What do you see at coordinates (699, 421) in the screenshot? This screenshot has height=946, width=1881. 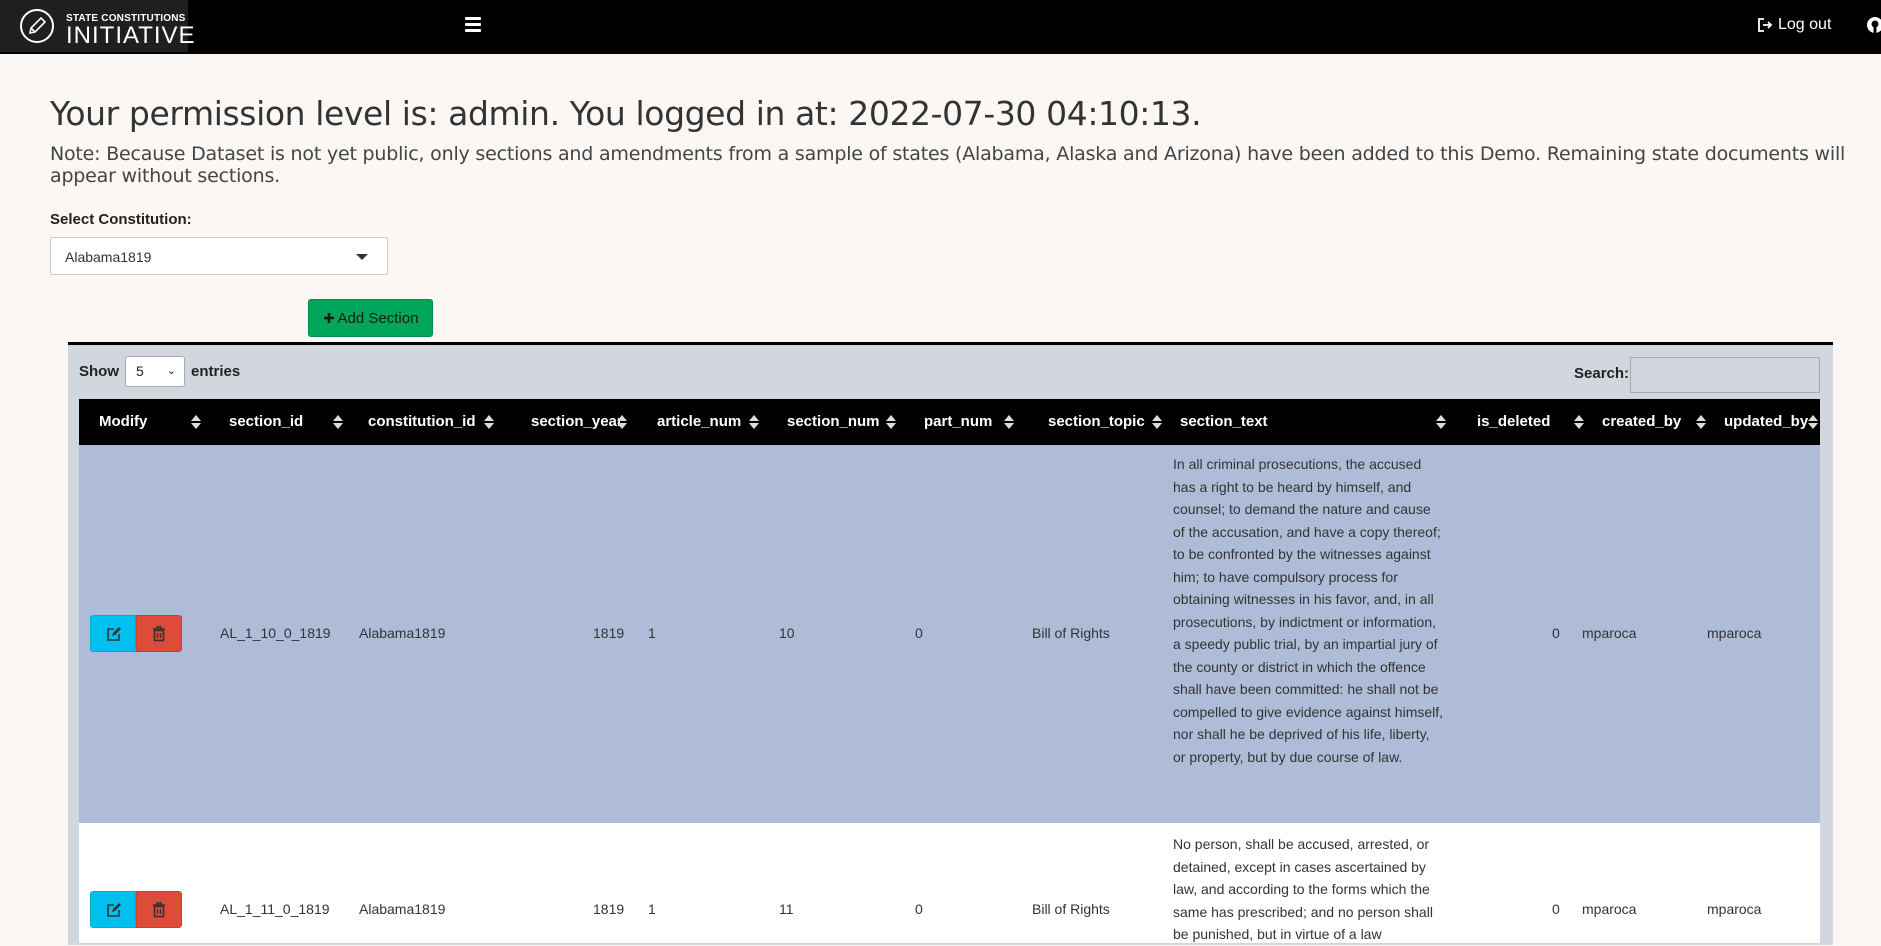 I see `column-label: article_num` at bounding box center [699, 421].